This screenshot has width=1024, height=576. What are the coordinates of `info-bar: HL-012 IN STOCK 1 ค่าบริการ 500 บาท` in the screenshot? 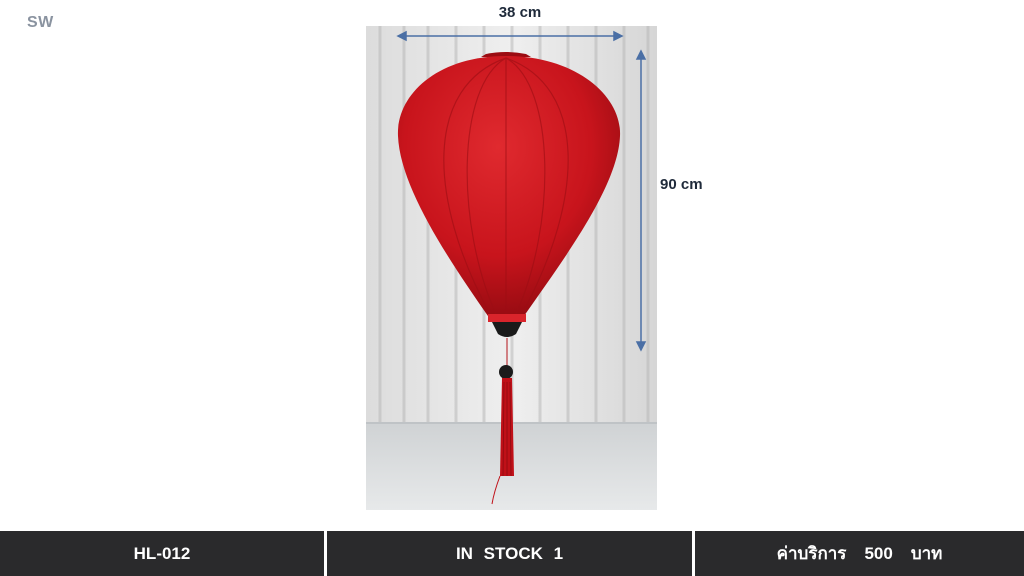 It's located at (512, 553).